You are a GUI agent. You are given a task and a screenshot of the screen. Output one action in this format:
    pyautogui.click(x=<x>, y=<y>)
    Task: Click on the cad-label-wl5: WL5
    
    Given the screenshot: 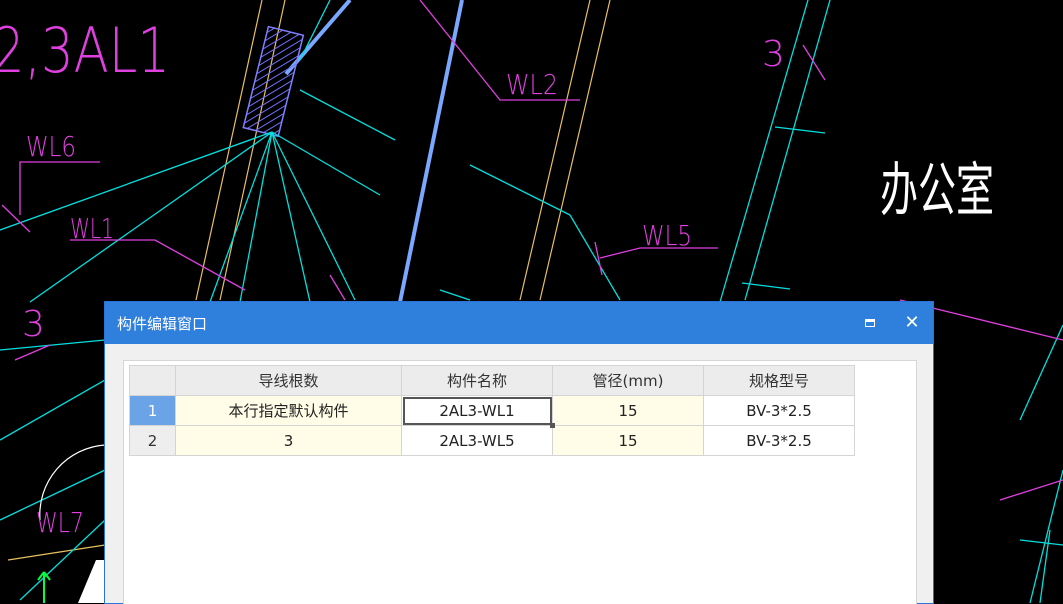 What is the action you would take?
    pyautogui.click(x=667, y=235)
    